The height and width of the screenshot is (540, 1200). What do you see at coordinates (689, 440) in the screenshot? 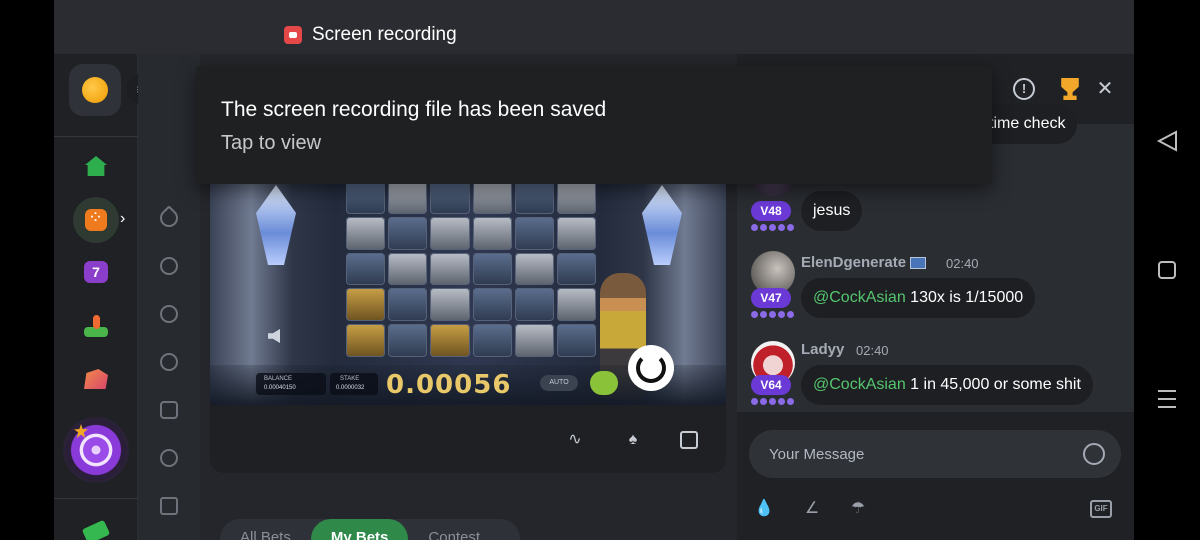
I see `fullscreen-icon` at bounding box center [689, 440].